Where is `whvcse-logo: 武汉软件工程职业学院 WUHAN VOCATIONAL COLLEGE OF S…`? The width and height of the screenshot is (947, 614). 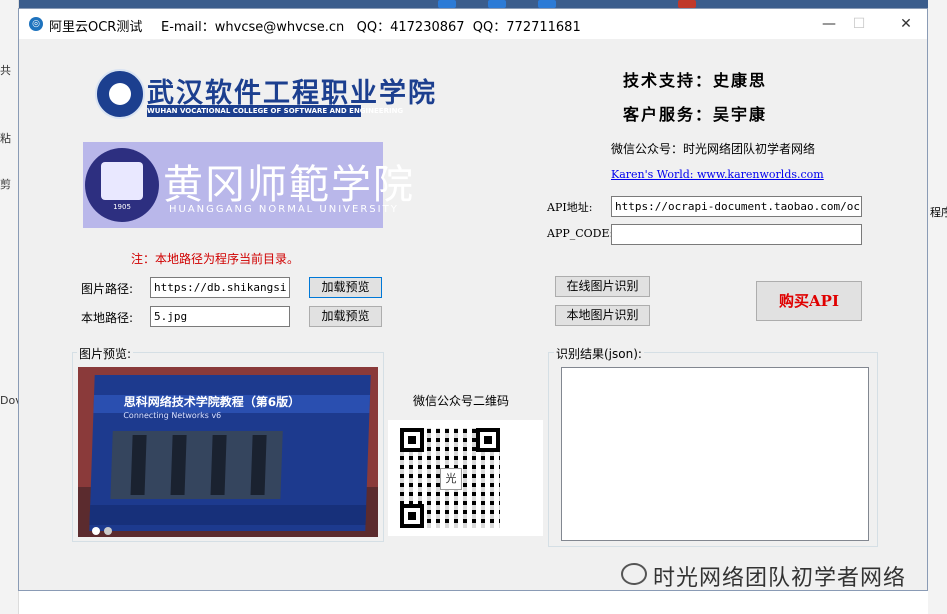
whvcse-logo: 武汉软件工程职业学院 WUHAN VOCATIONAL COLLEGE OF S… is located at coordinates (265, 95).